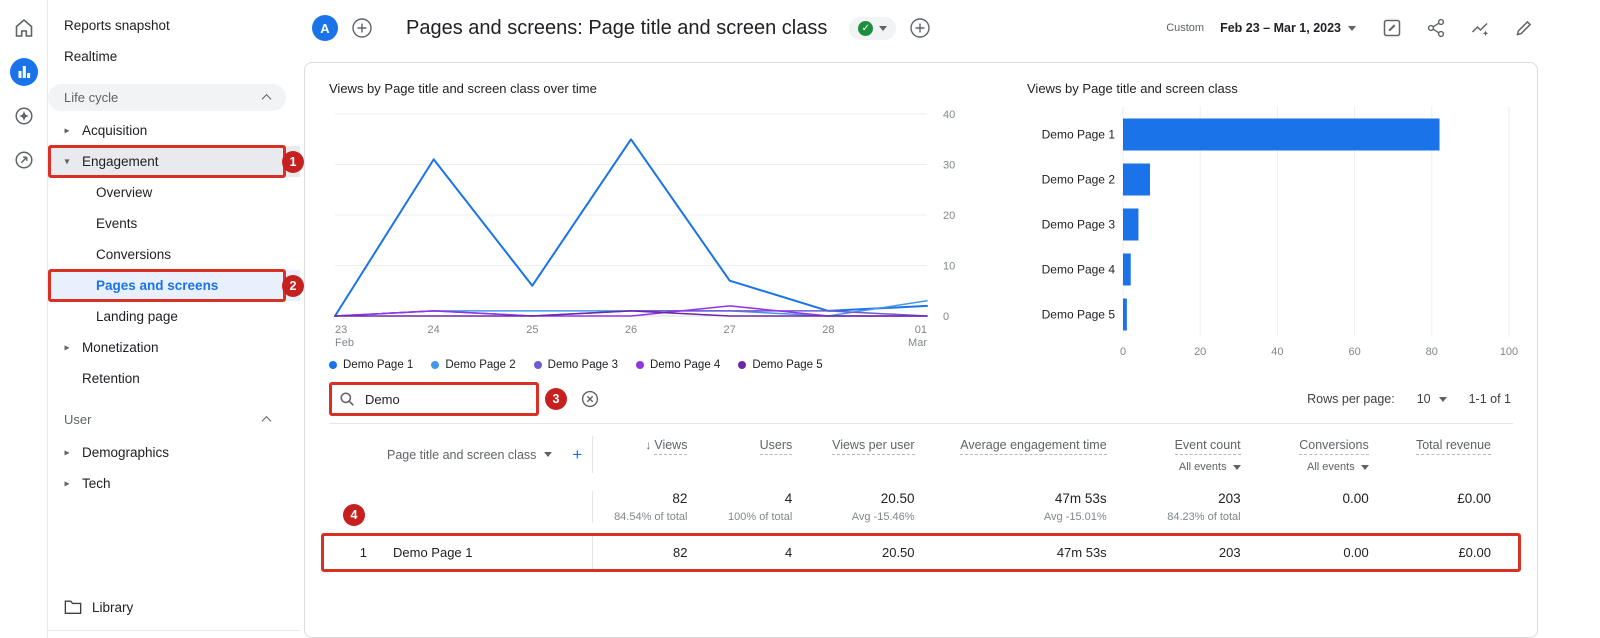 The width and height of the screenshot is (1600, 638). I want to click on sidebar-item-demographics: ▸ Demographics, so click(174, 452).